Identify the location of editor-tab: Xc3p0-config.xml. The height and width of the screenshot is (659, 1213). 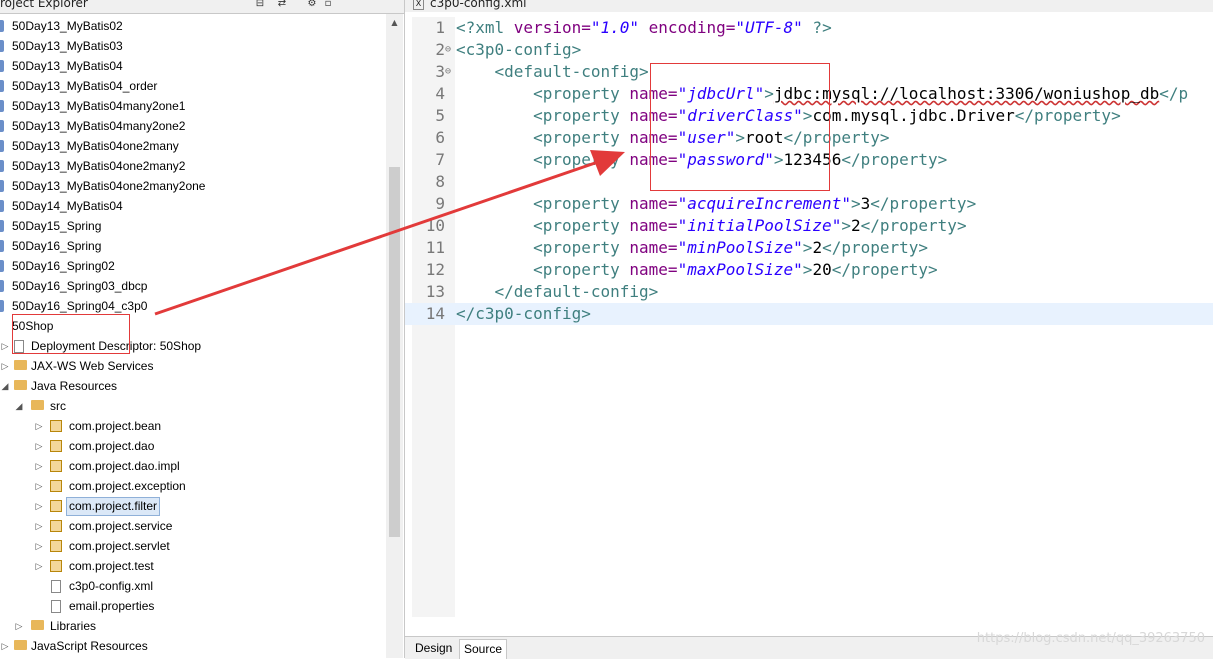
(469, 6).